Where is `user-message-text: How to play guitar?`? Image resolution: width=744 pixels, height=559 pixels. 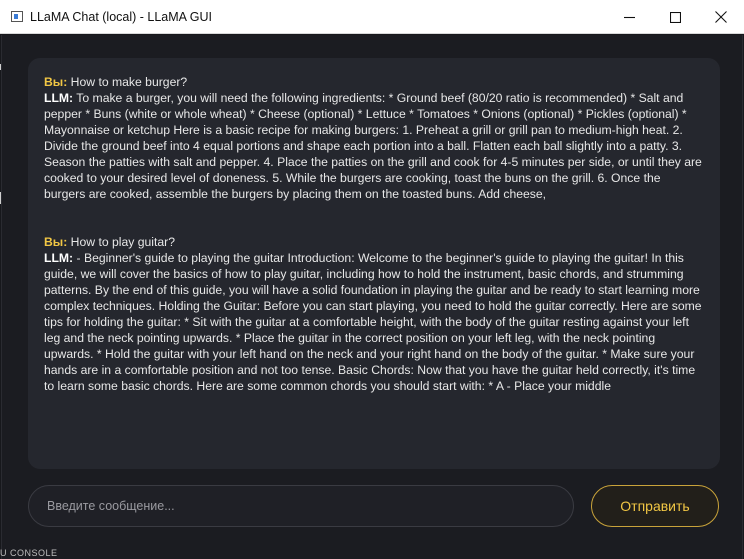
user-message-text: How to play guitar? is located at coordinates (122, 242).